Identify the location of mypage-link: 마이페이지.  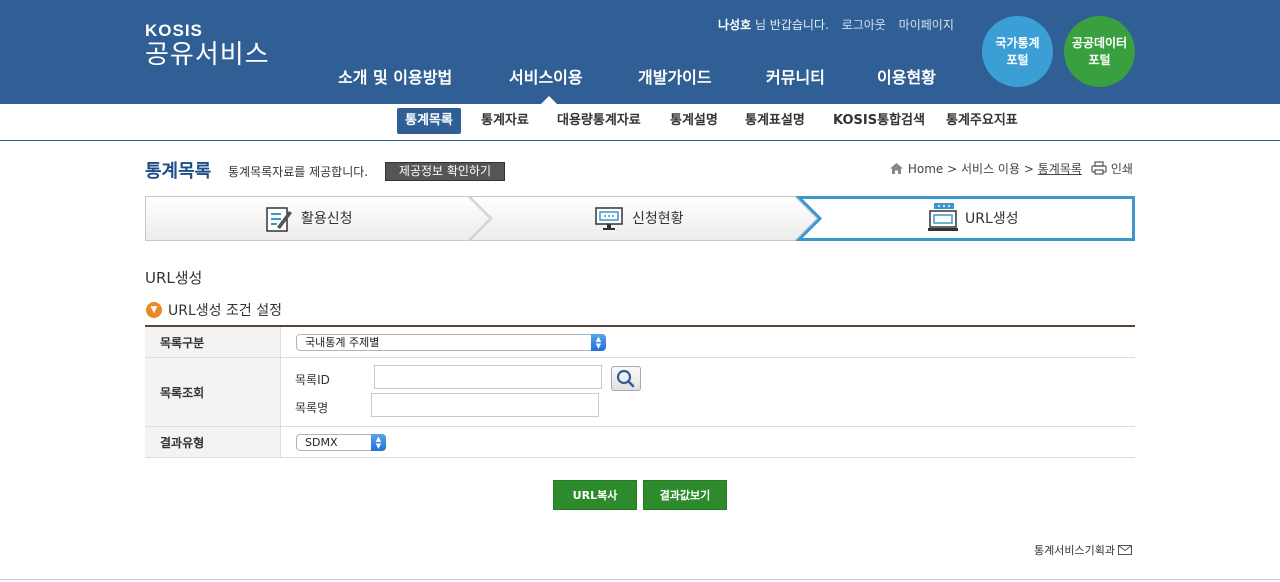
(926, 25).